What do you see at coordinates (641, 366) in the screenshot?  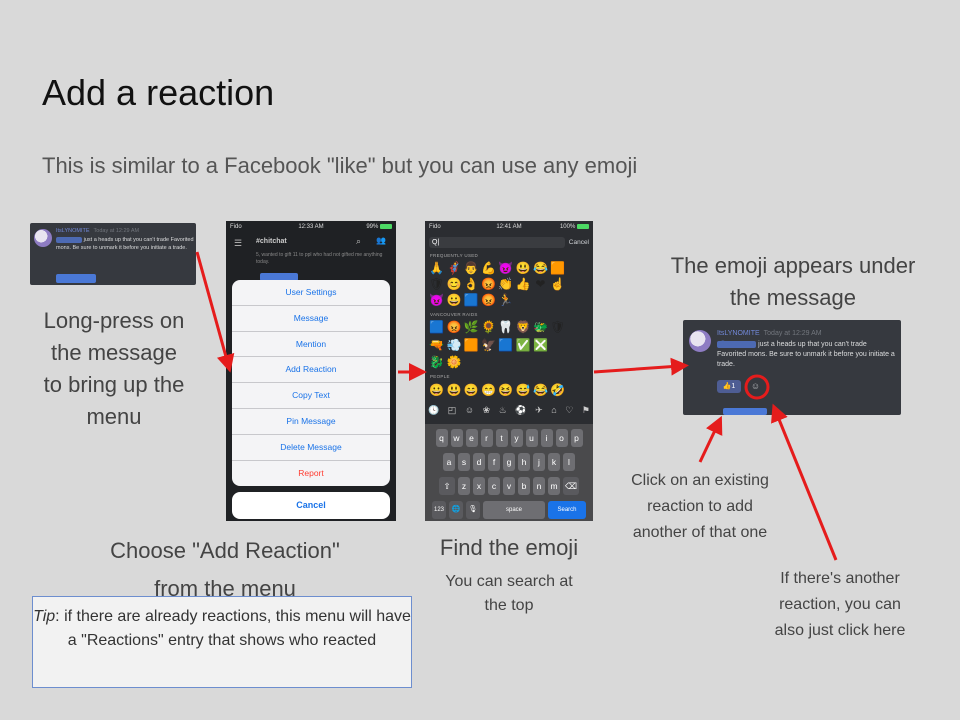 I see `arrow-to-result` at bounding box center [641, 366].